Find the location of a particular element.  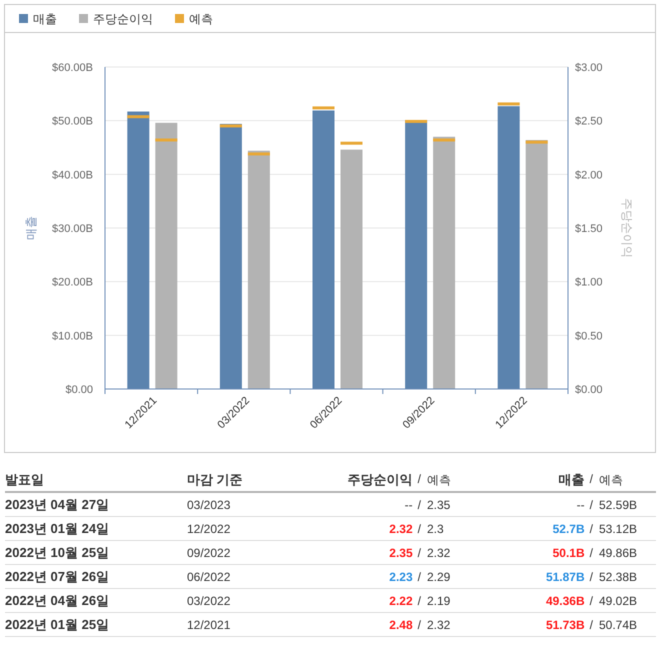

table-cell: 49.02B is located at coordinates (618, 601).